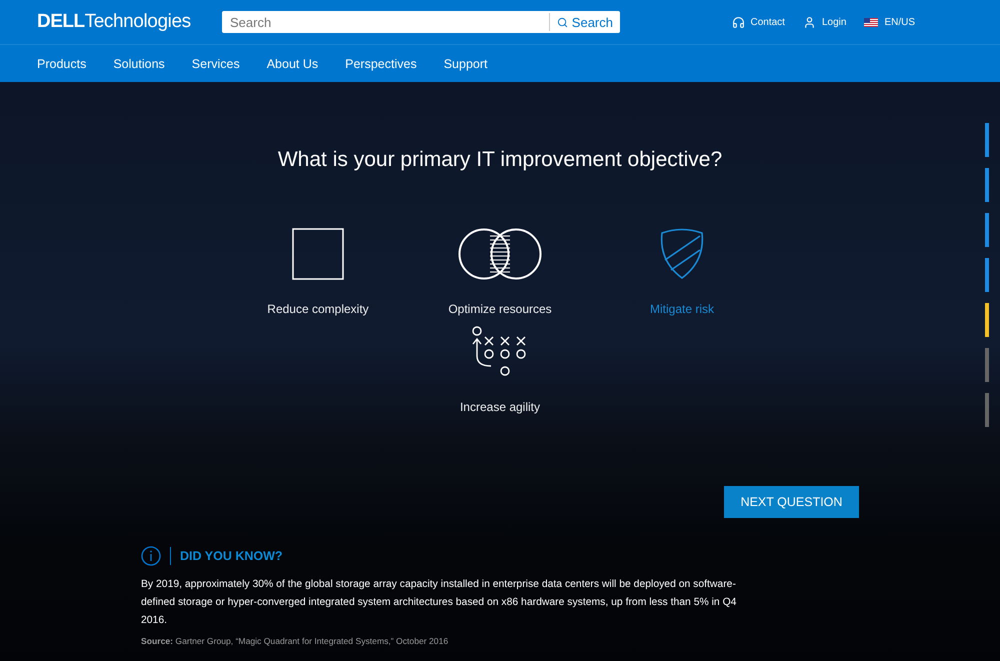  What do you see at coordinates (500, 407) in the screenshot?
I see `option-label: Increase agility` at bounding box center [500, 407].